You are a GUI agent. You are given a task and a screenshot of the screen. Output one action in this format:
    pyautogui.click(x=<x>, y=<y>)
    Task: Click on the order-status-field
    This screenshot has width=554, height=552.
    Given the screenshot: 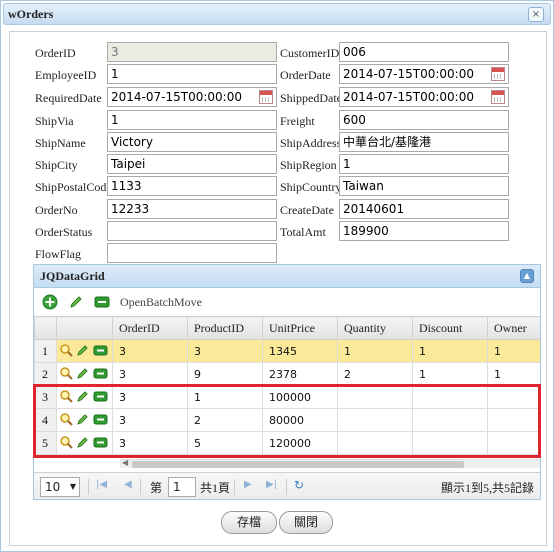 What is the action you would take?
    pyautogui.click(x=192, y=231)
    